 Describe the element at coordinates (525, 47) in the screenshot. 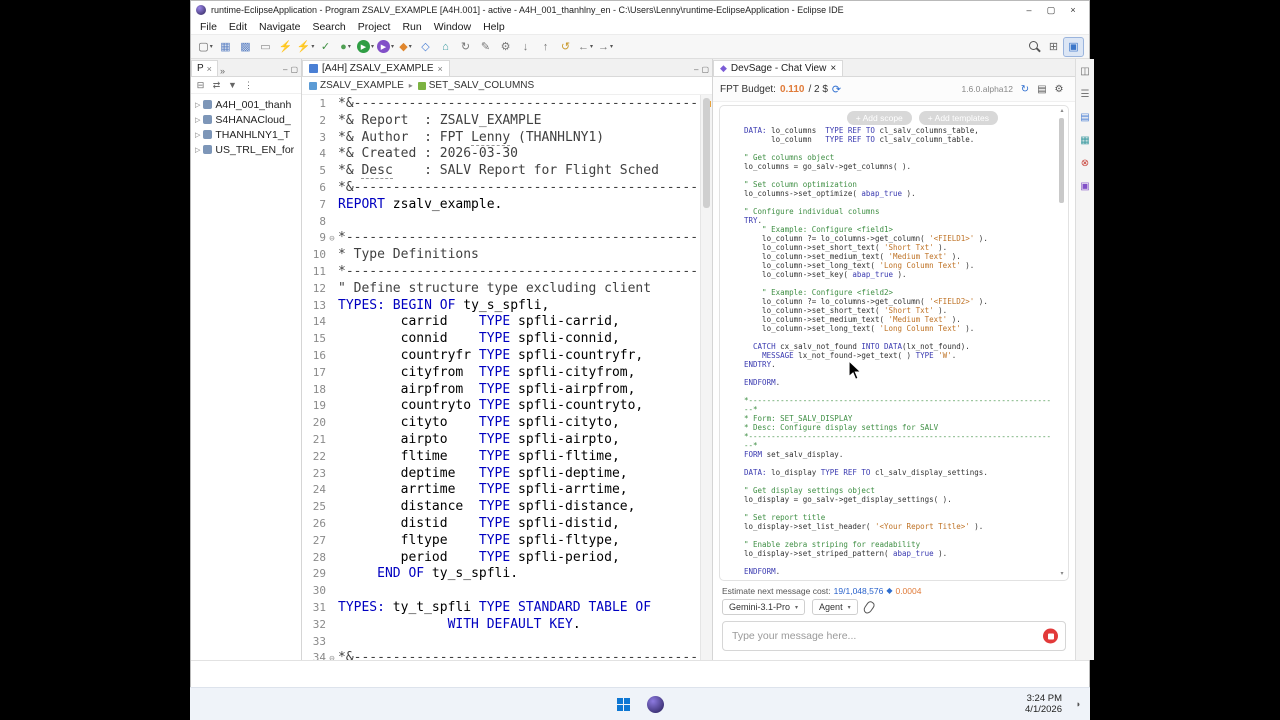

I see `next-annotation-button: ↓` at that location.